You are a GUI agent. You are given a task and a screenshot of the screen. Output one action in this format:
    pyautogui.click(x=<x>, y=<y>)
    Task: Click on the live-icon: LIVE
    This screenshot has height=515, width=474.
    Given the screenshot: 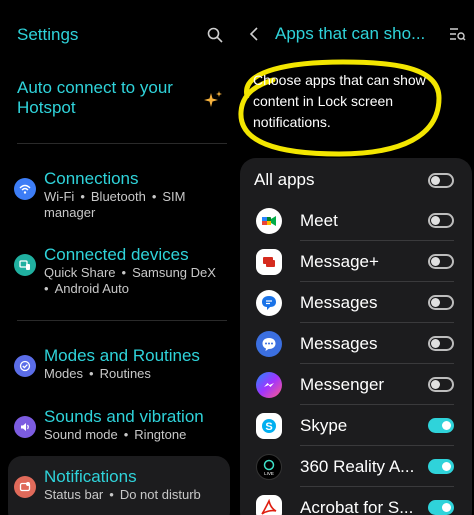 What is the action you would take?
    pyautogui.click(x=269, y=466)
    